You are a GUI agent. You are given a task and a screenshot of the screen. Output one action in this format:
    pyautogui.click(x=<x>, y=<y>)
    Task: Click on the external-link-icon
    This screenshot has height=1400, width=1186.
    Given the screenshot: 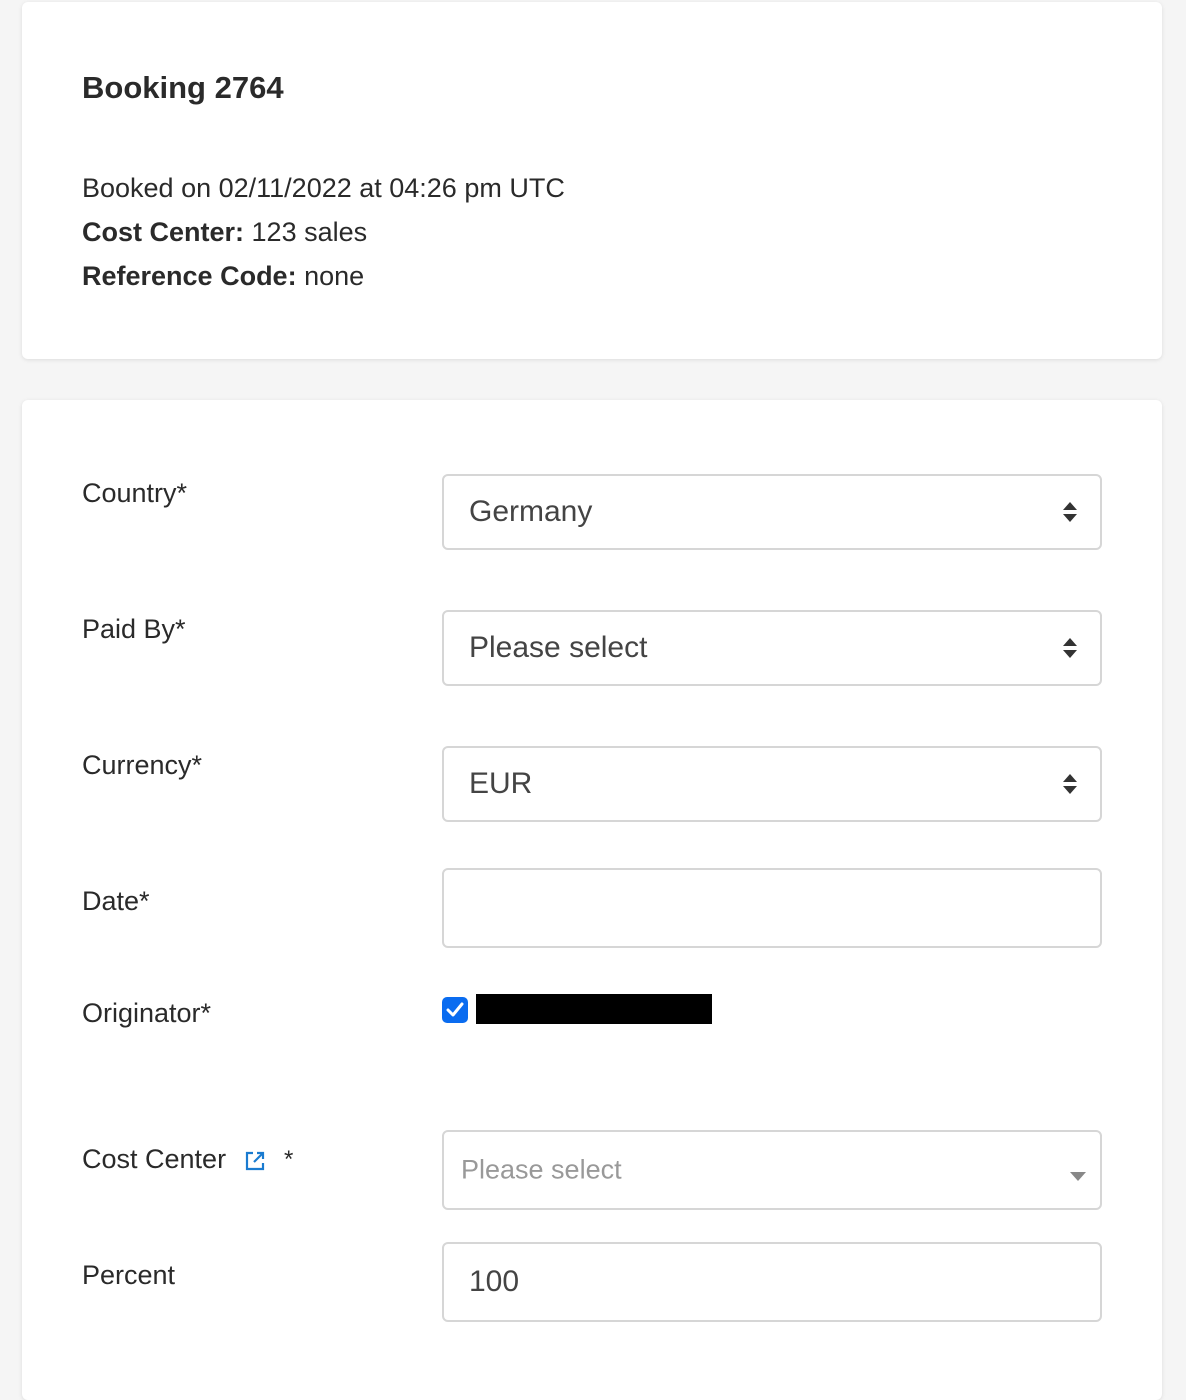 What is the action you would take?
    pyautogui.click(x=255, y=1161)
    